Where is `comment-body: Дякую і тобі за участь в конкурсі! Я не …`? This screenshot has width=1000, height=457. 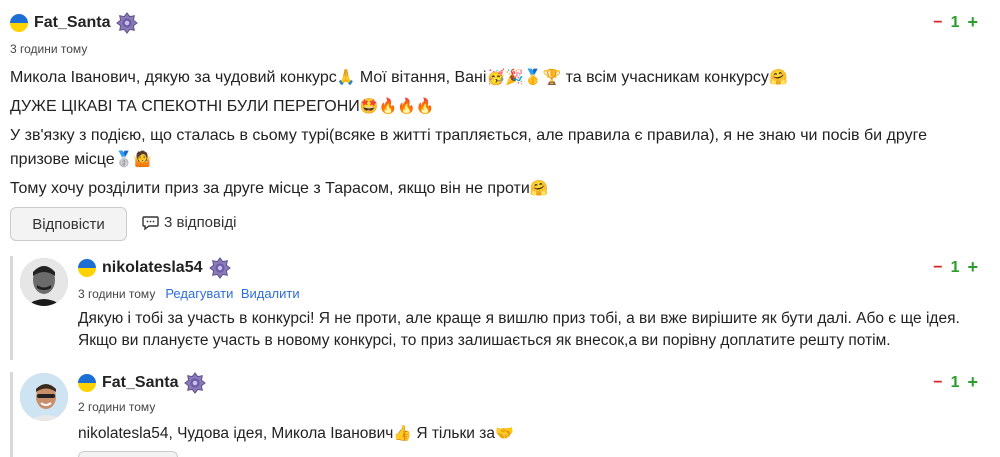 comment-body: Дякую і тобі за участь в конкурсі! Я не … is located at coordinates (519, 330).